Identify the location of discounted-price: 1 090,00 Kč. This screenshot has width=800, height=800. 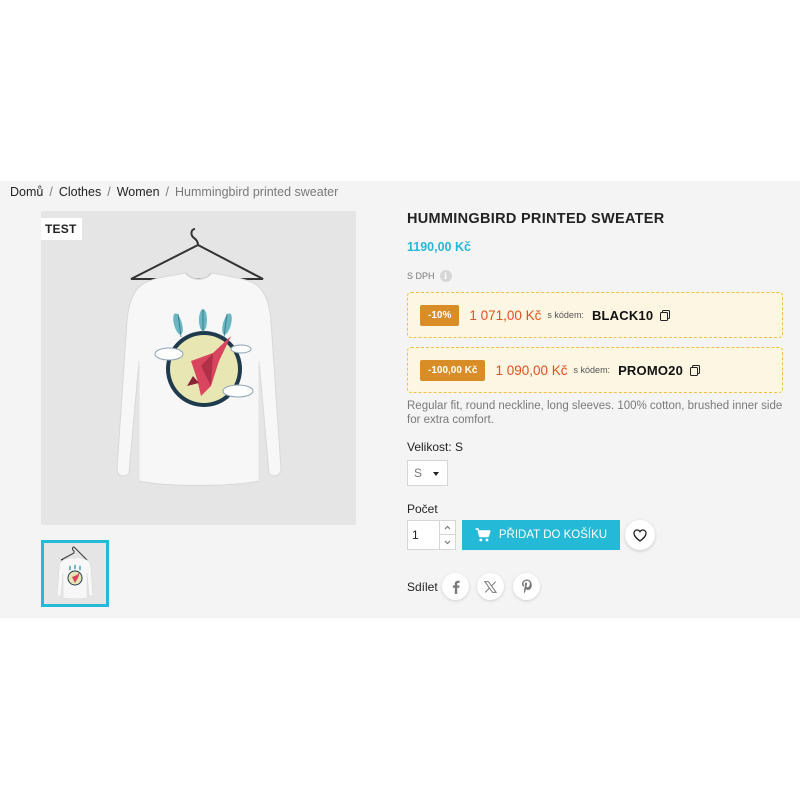
(531, 370).